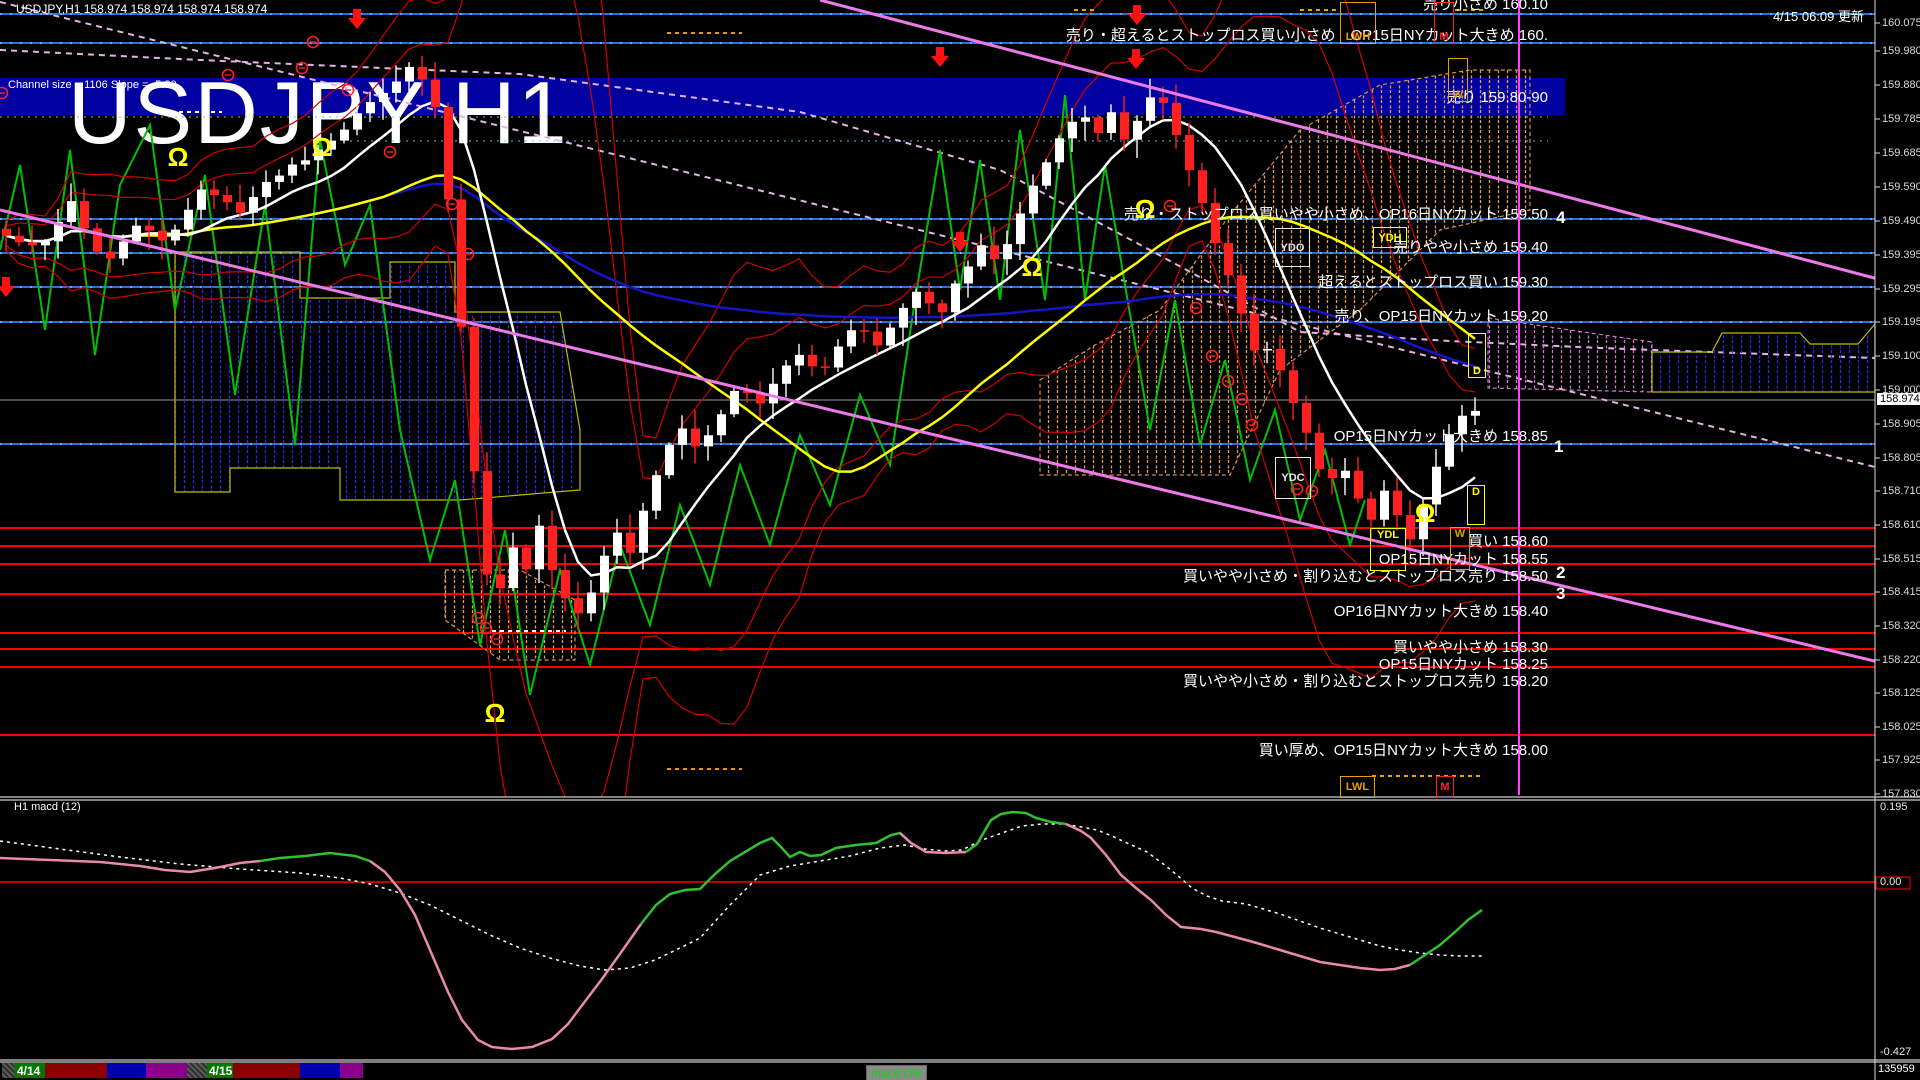  Describe the element at coordinates (1901, 693) in the screenshot. I see `price-axis-label: 158.125` at that location.